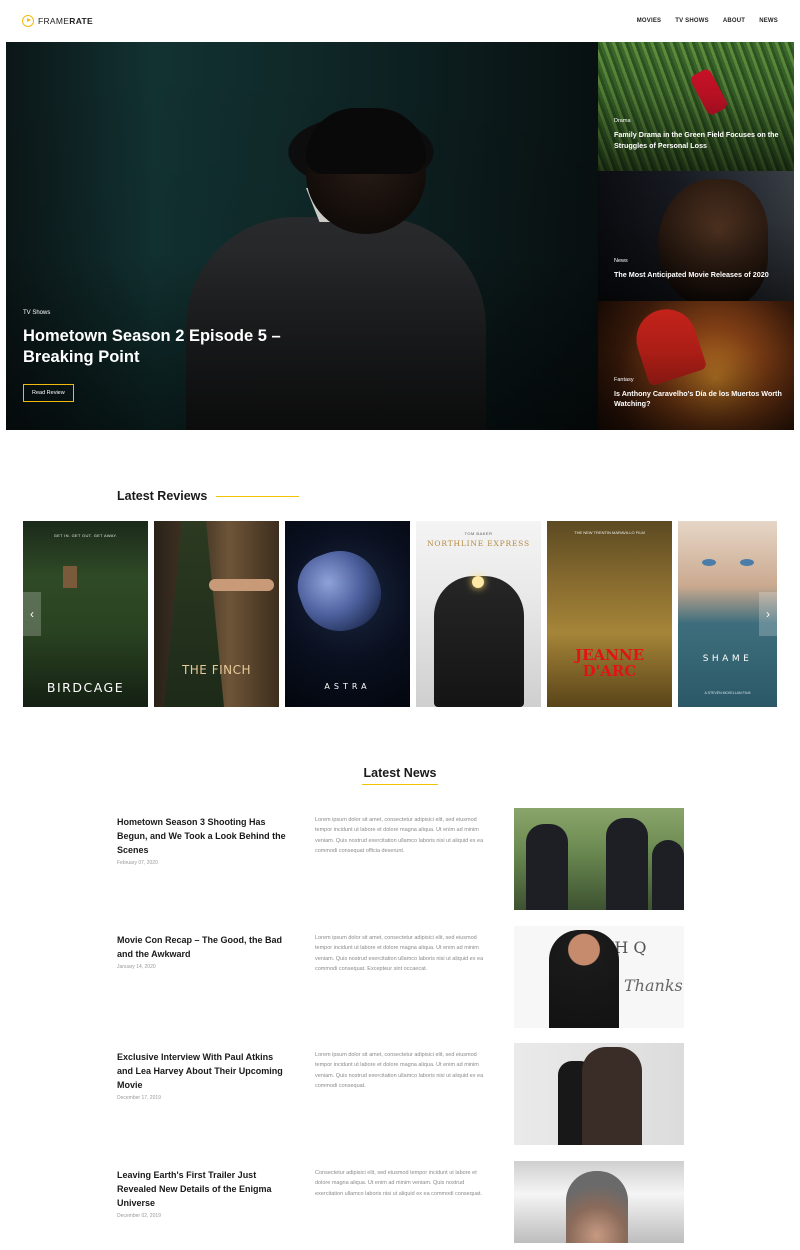 The width and height of the screenshot is (800, 1250). I want to click on poster-title: THE FINCH, so click(216, 670).